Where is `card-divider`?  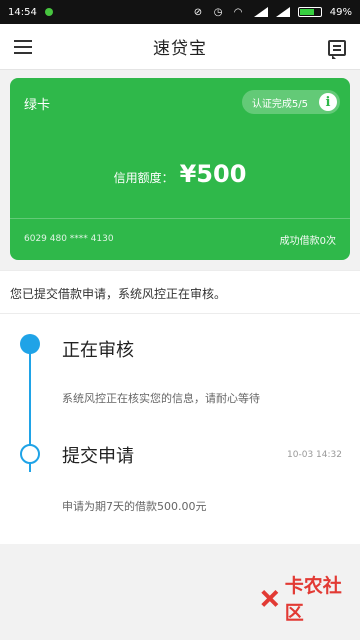
card-divider is located at coordinates (180, 218).